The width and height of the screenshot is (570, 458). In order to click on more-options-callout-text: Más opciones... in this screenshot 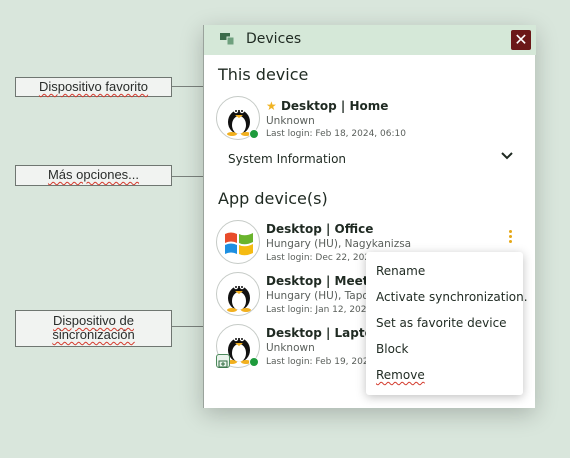, I will do `click(93, 174)`.